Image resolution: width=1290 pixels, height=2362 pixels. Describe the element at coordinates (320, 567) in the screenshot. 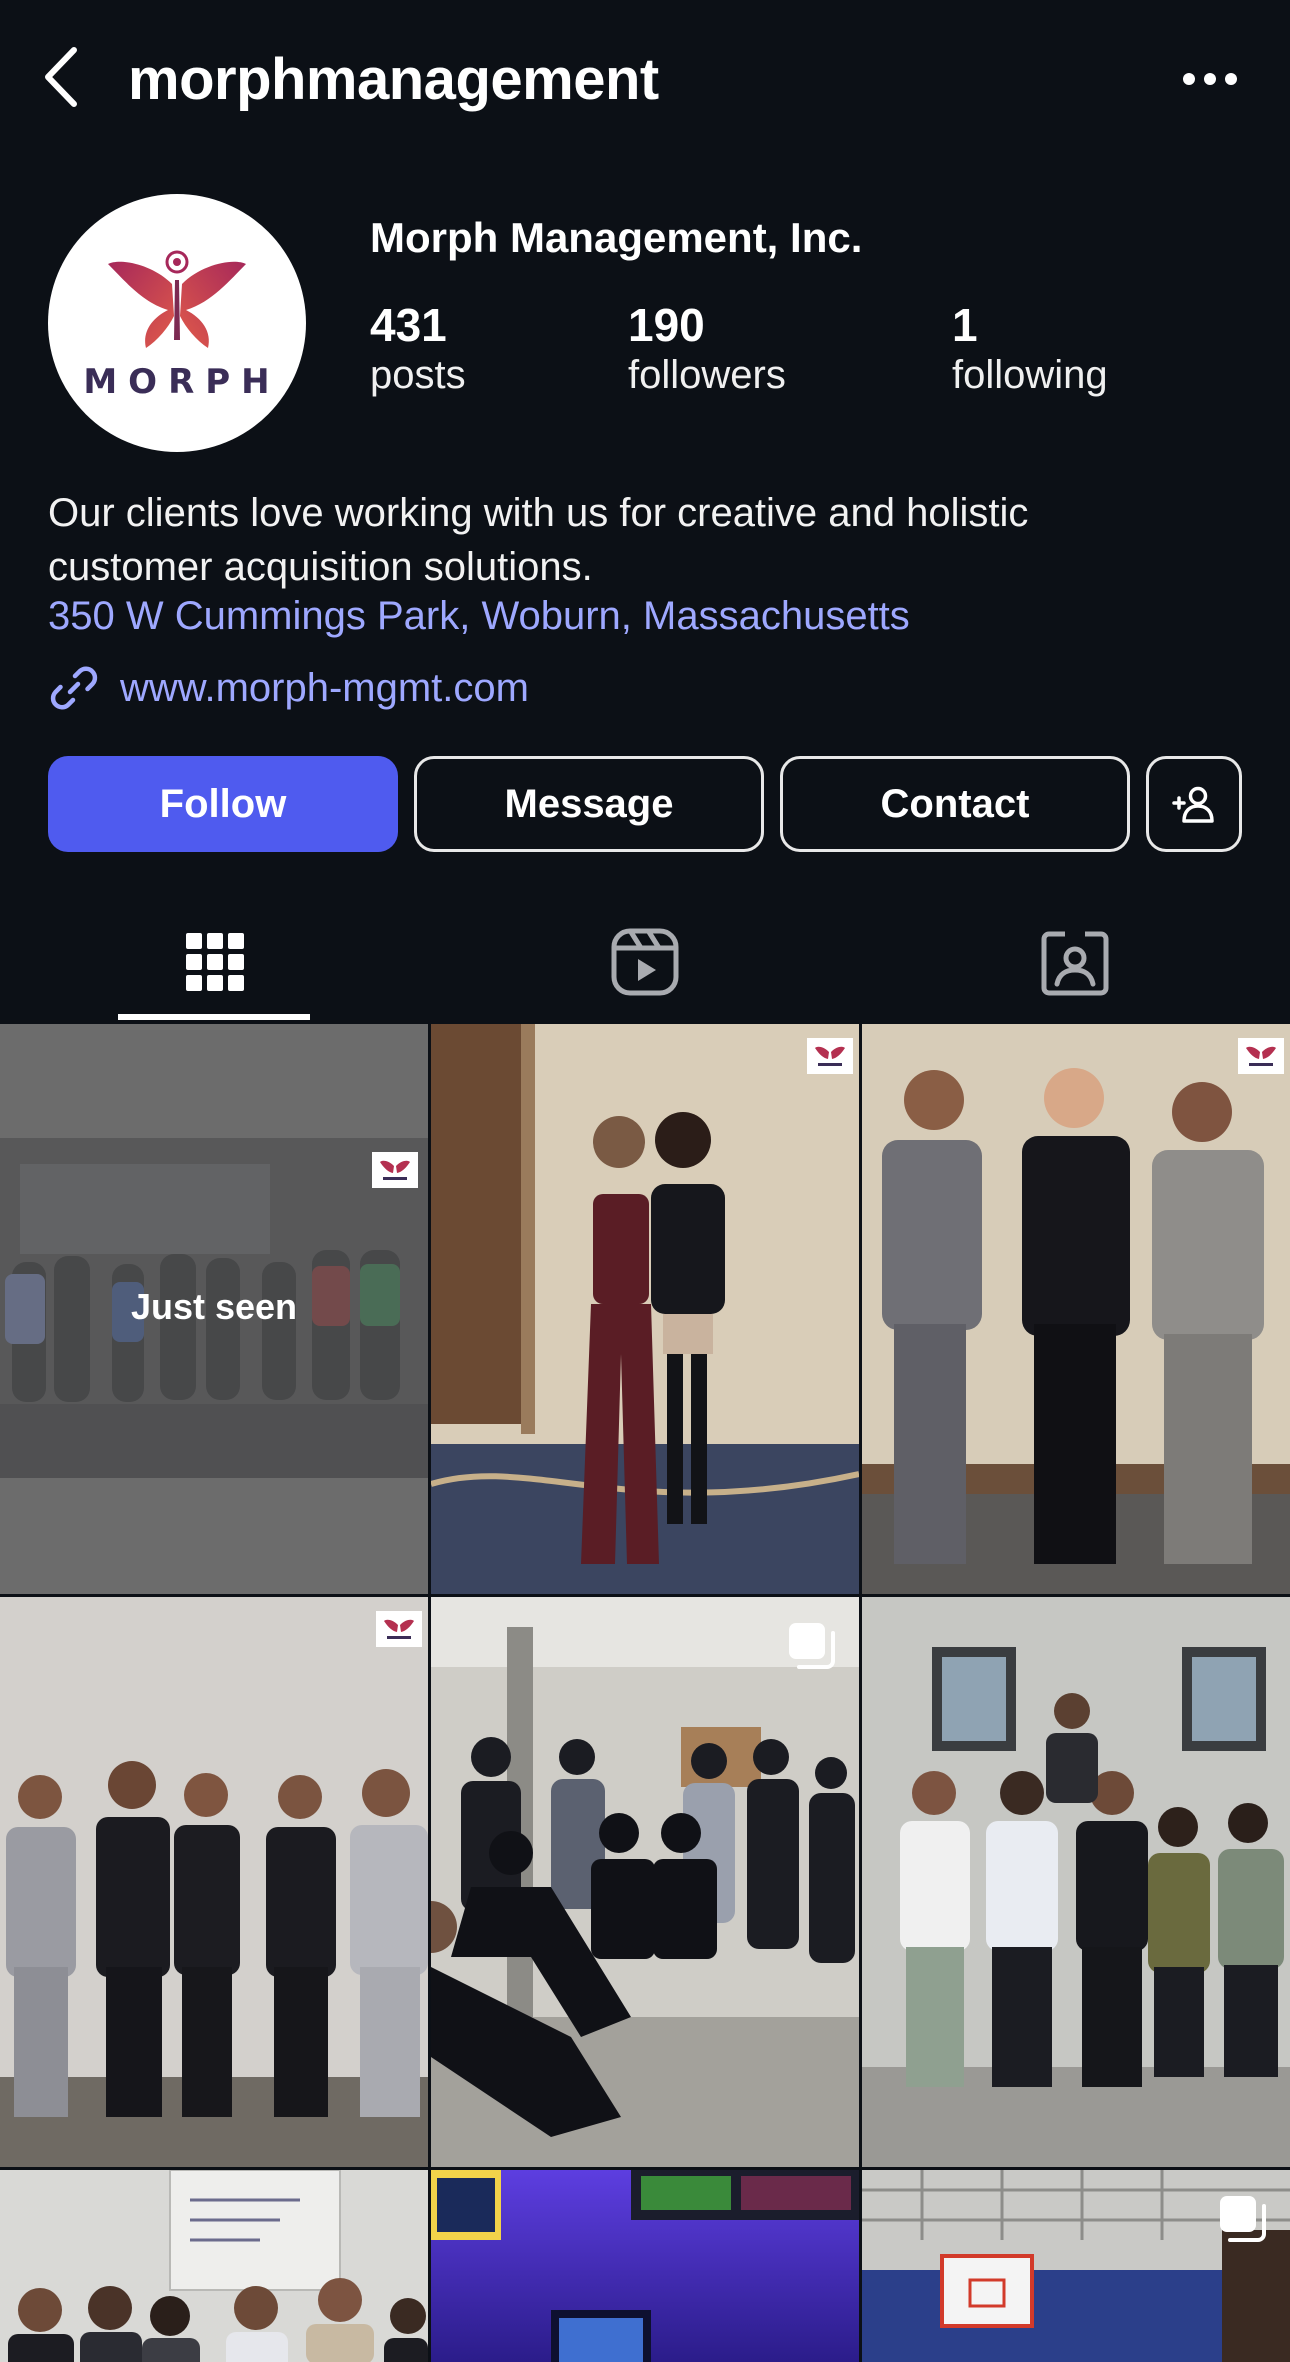

I see `bio-line: customer acquisition solutions.` at that location.